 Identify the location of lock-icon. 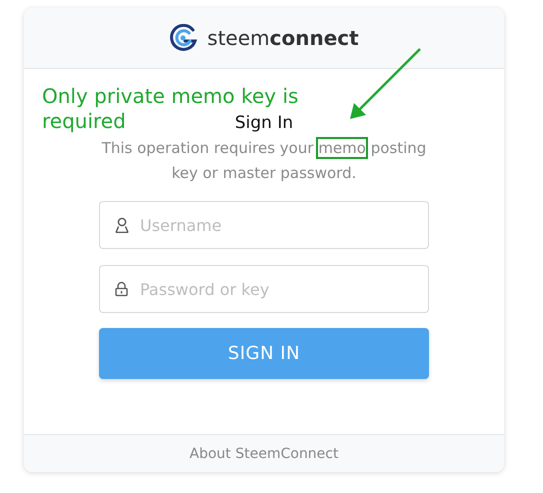
(121, 289).